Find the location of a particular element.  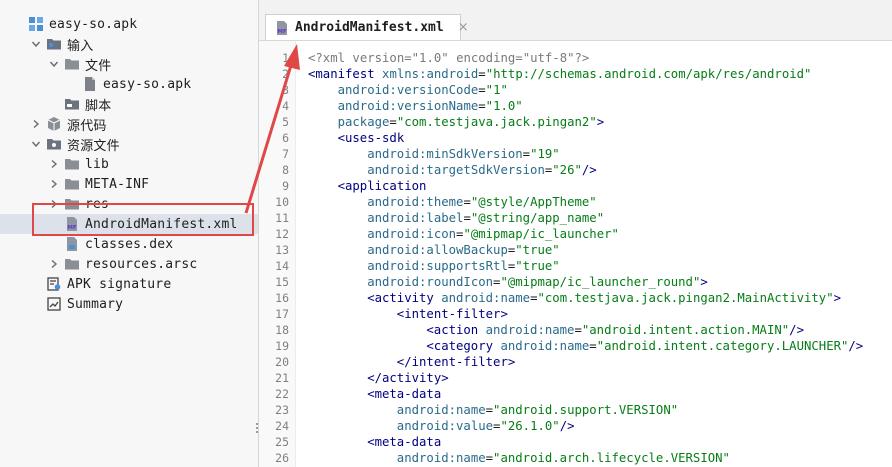

tree-item-label: easy-so.apk is located at coordinates (93, 24).